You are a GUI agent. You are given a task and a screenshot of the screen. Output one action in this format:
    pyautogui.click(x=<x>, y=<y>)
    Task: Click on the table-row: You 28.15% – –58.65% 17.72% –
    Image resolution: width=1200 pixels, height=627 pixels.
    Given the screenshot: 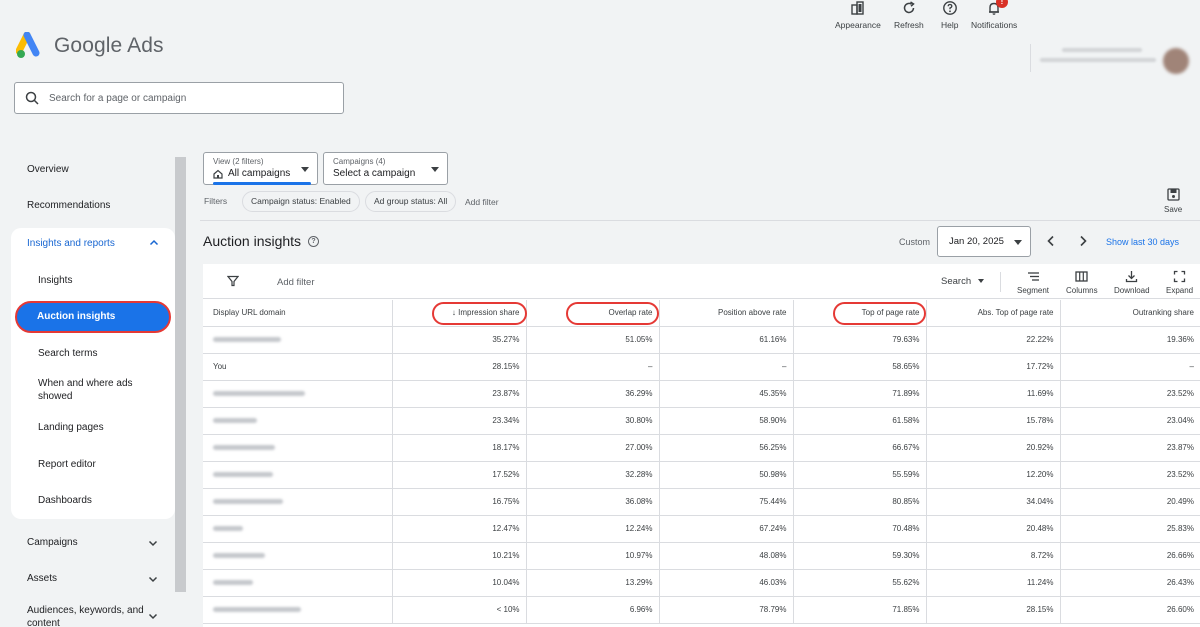 What is the action you would take?
    pyautogui.click(x=701, y=367)
    